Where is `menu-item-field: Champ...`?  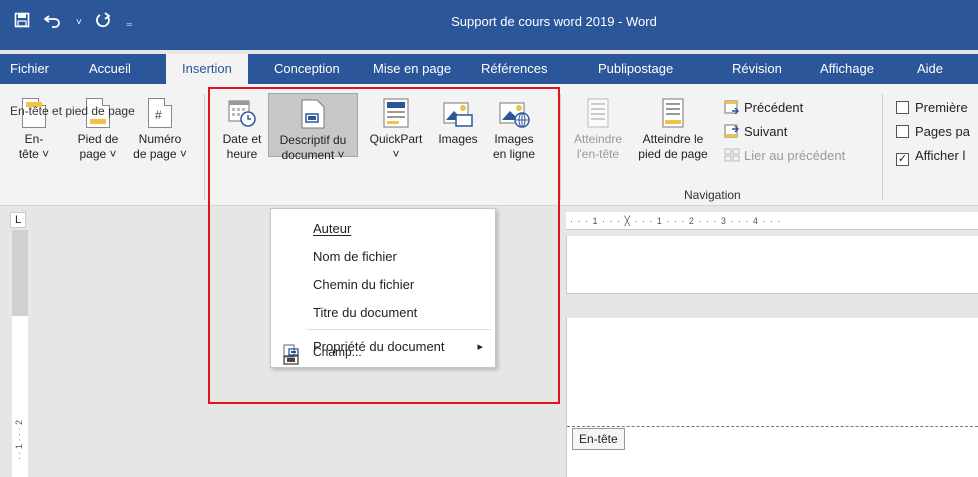 menu-item-field: Champ... is located at coordinates (383, 352).